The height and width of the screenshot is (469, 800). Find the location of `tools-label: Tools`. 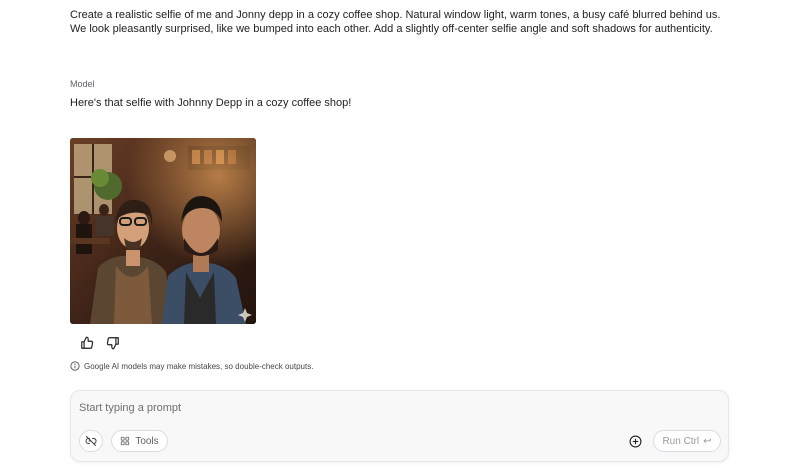

tools-label: Tools is located at coordinates (147, 441).